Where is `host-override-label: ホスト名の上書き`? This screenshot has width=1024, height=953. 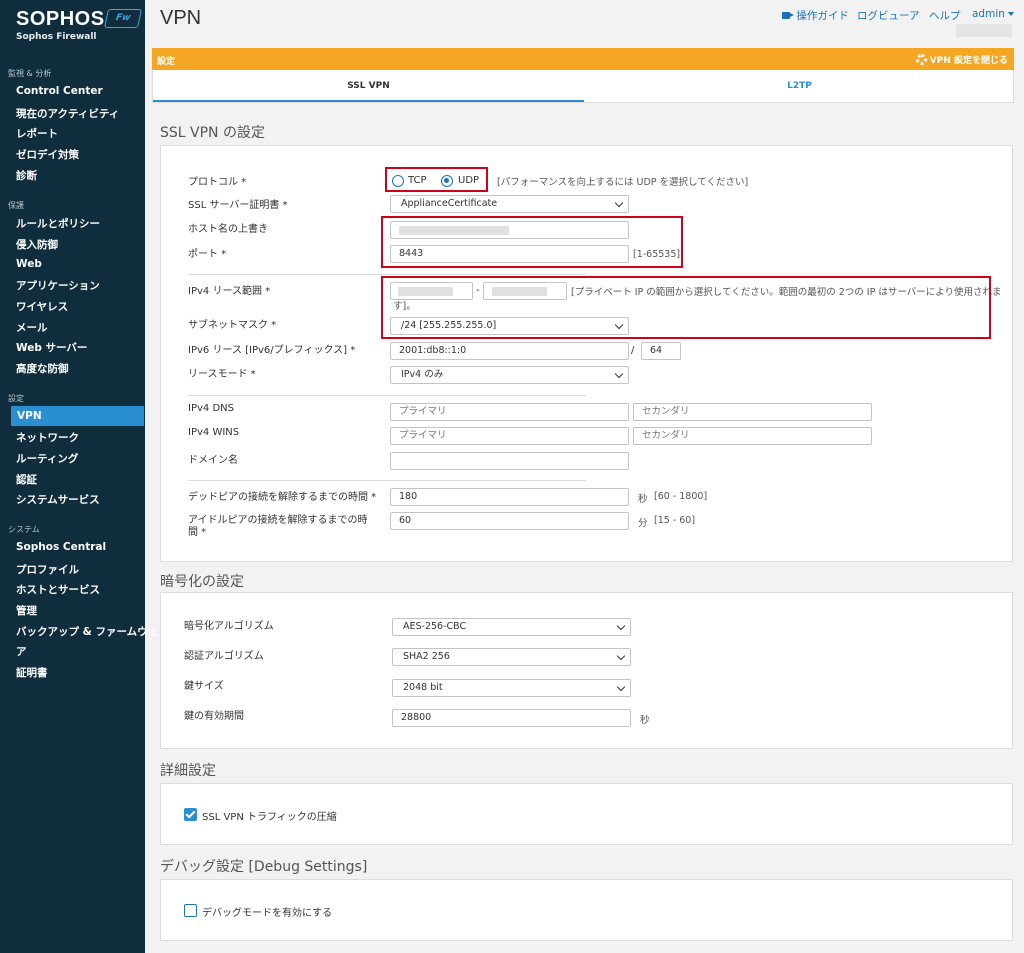
host-override-label: ホスト名の上書き is located at coordinates (228, 229).